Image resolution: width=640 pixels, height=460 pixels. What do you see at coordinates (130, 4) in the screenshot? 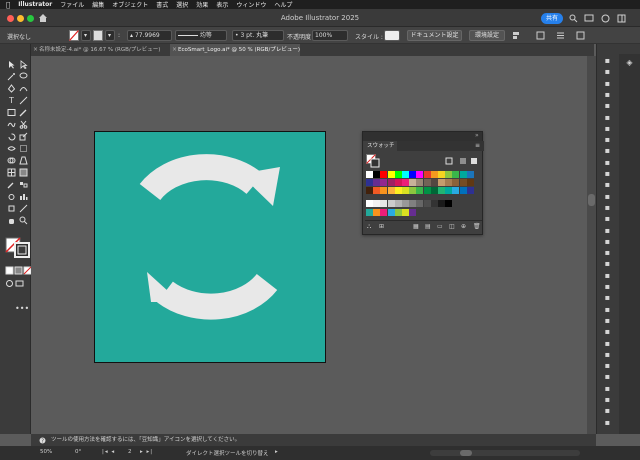
I see `menu-object: オブジェクト` at bounding box center [130, 4].